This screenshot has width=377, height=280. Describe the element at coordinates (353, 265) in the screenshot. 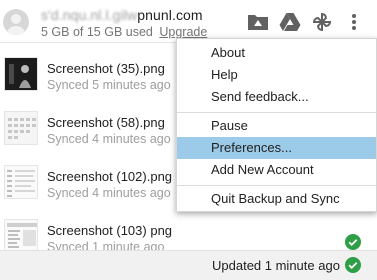

I see `status-check-icon` at that location.